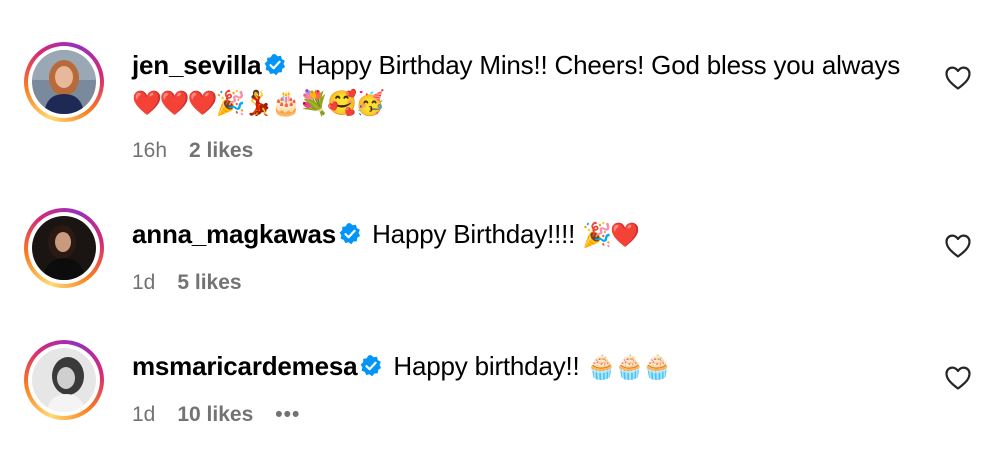 The height and width of the screenshot is (450, 986). What do you see at coordinates (611, 235) in the screenshot?
I see `comment-emojis: 🎉❤️` at bounding box center [611, 235].